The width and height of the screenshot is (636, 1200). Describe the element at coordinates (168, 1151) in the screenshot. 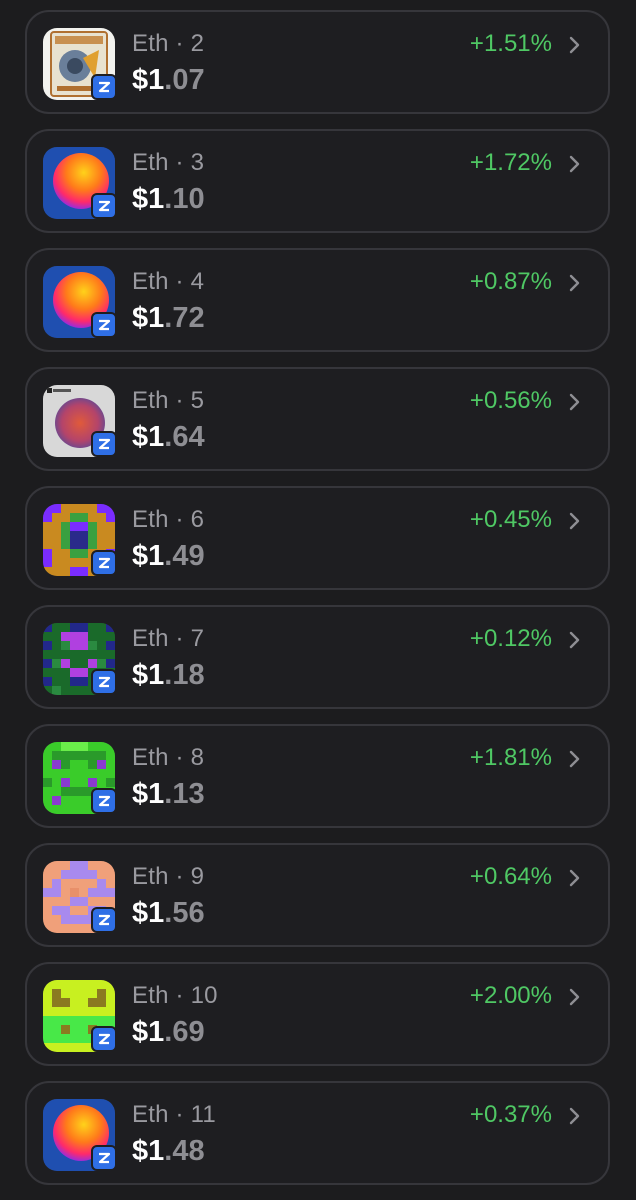

I see `token-price: $1.48` at that location.